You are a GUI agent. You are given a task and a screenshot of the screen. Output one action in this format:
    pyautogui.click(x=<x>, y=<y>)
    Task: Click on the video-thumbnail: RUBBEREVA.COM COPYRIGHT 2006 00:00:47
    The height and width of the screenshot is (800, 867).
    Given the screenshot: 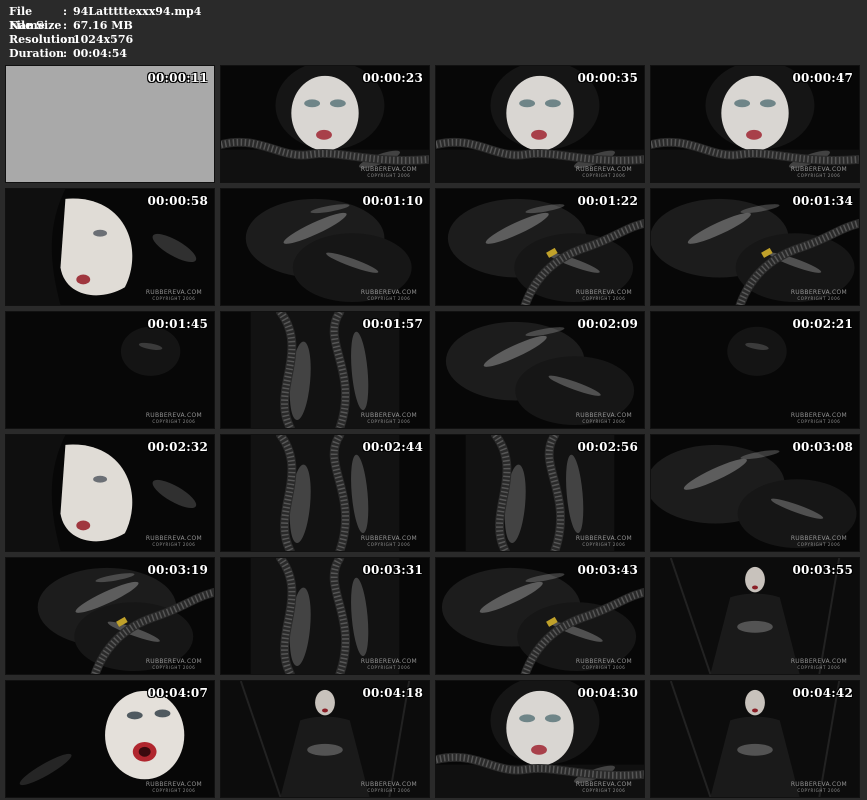 What is the action you would take?
    pyautogui.click(x=755, y=124)
    